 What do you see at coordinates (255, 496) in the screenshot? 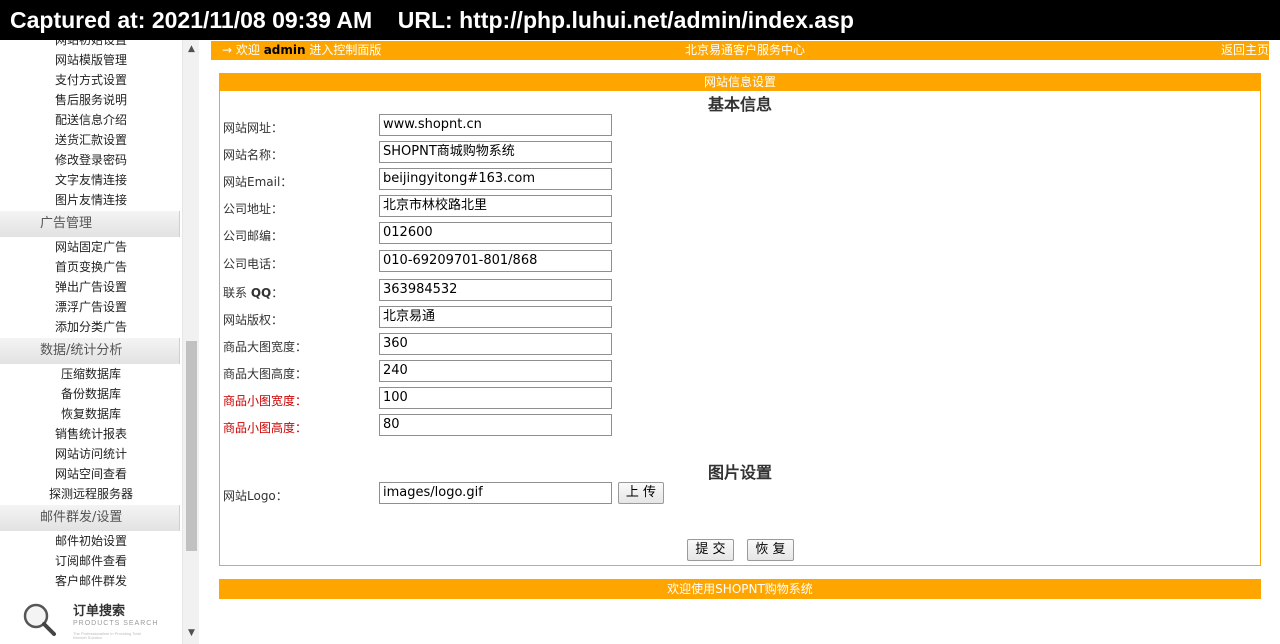
I see `label-logo: 网站Logo：` at bounding box center [255, 496].